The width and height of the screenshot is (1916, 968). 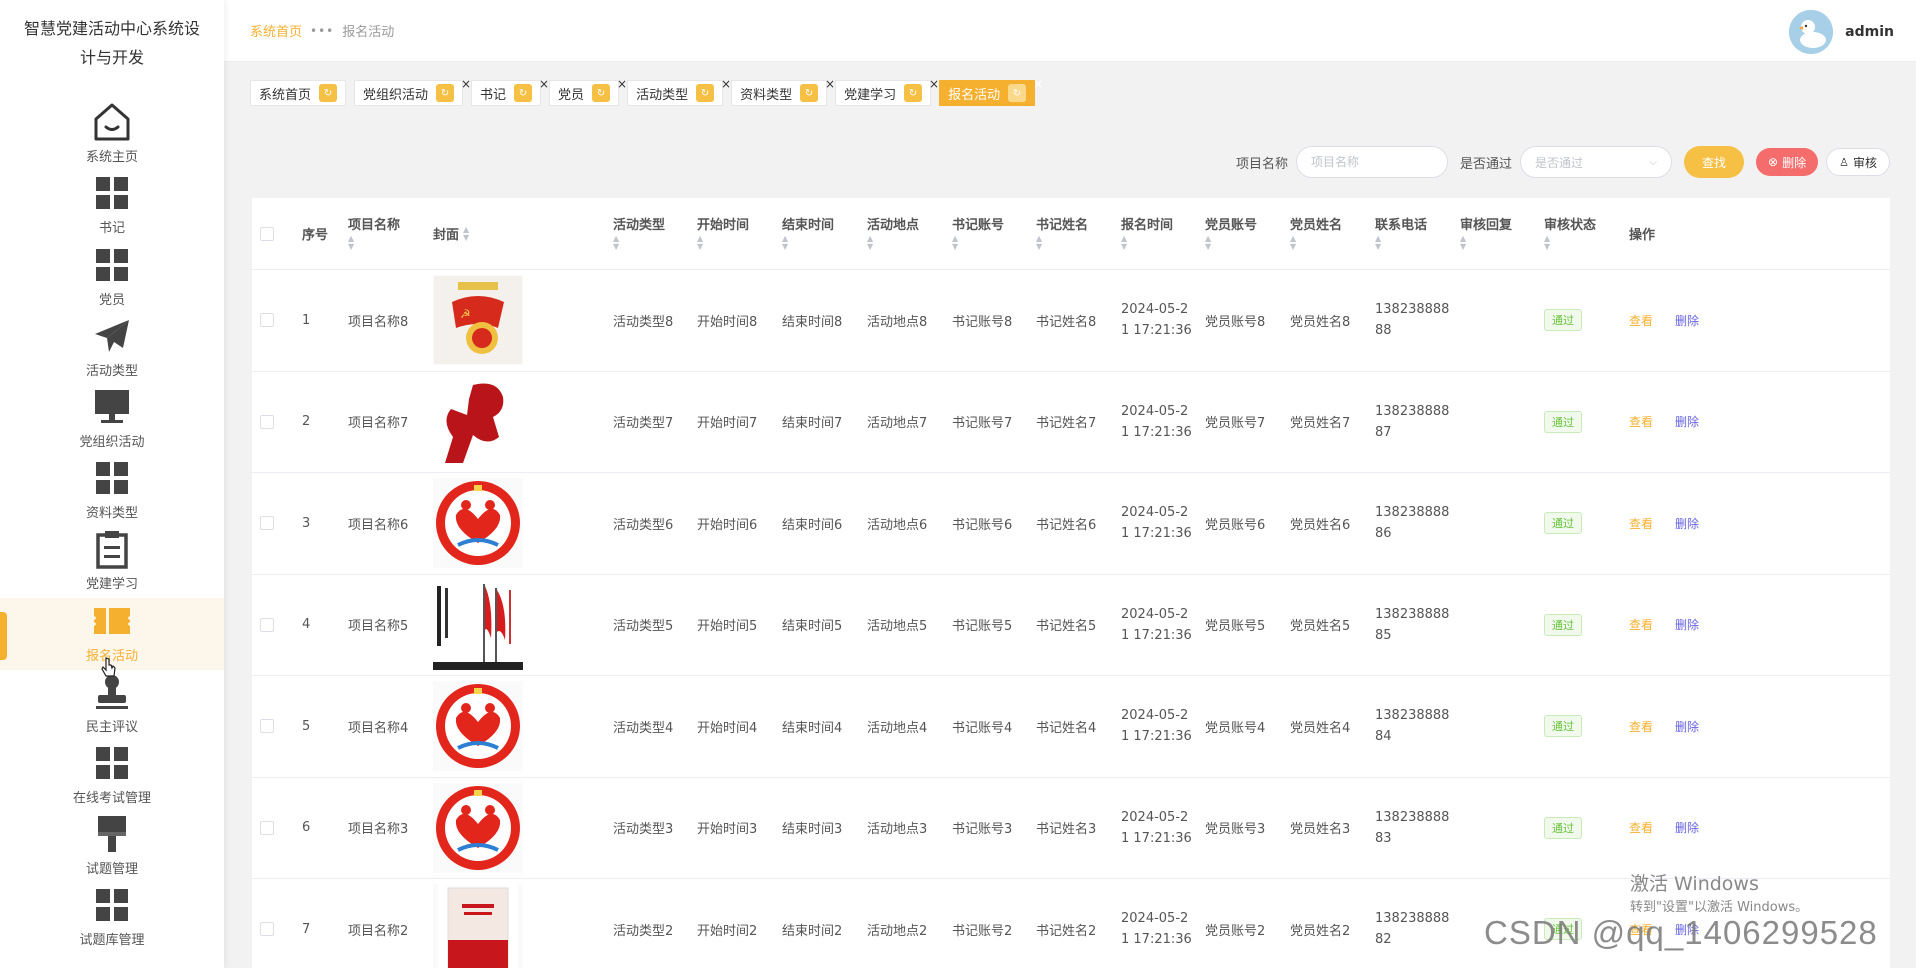 I want to click on tab-3: 书记 ↻ ×, so click(x=510, y=91).